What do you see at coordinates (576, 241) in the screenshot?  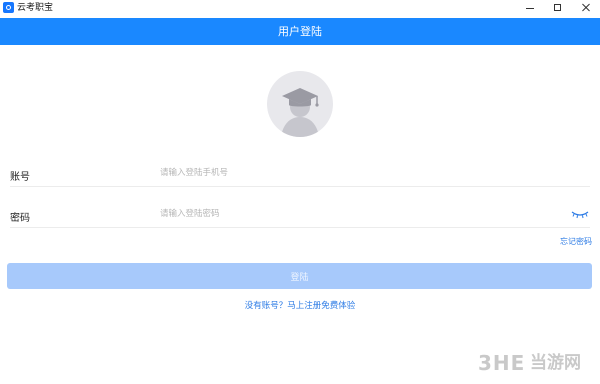 I see `forgot-password-link: 忘记密码` at bounding box center [576, 241].